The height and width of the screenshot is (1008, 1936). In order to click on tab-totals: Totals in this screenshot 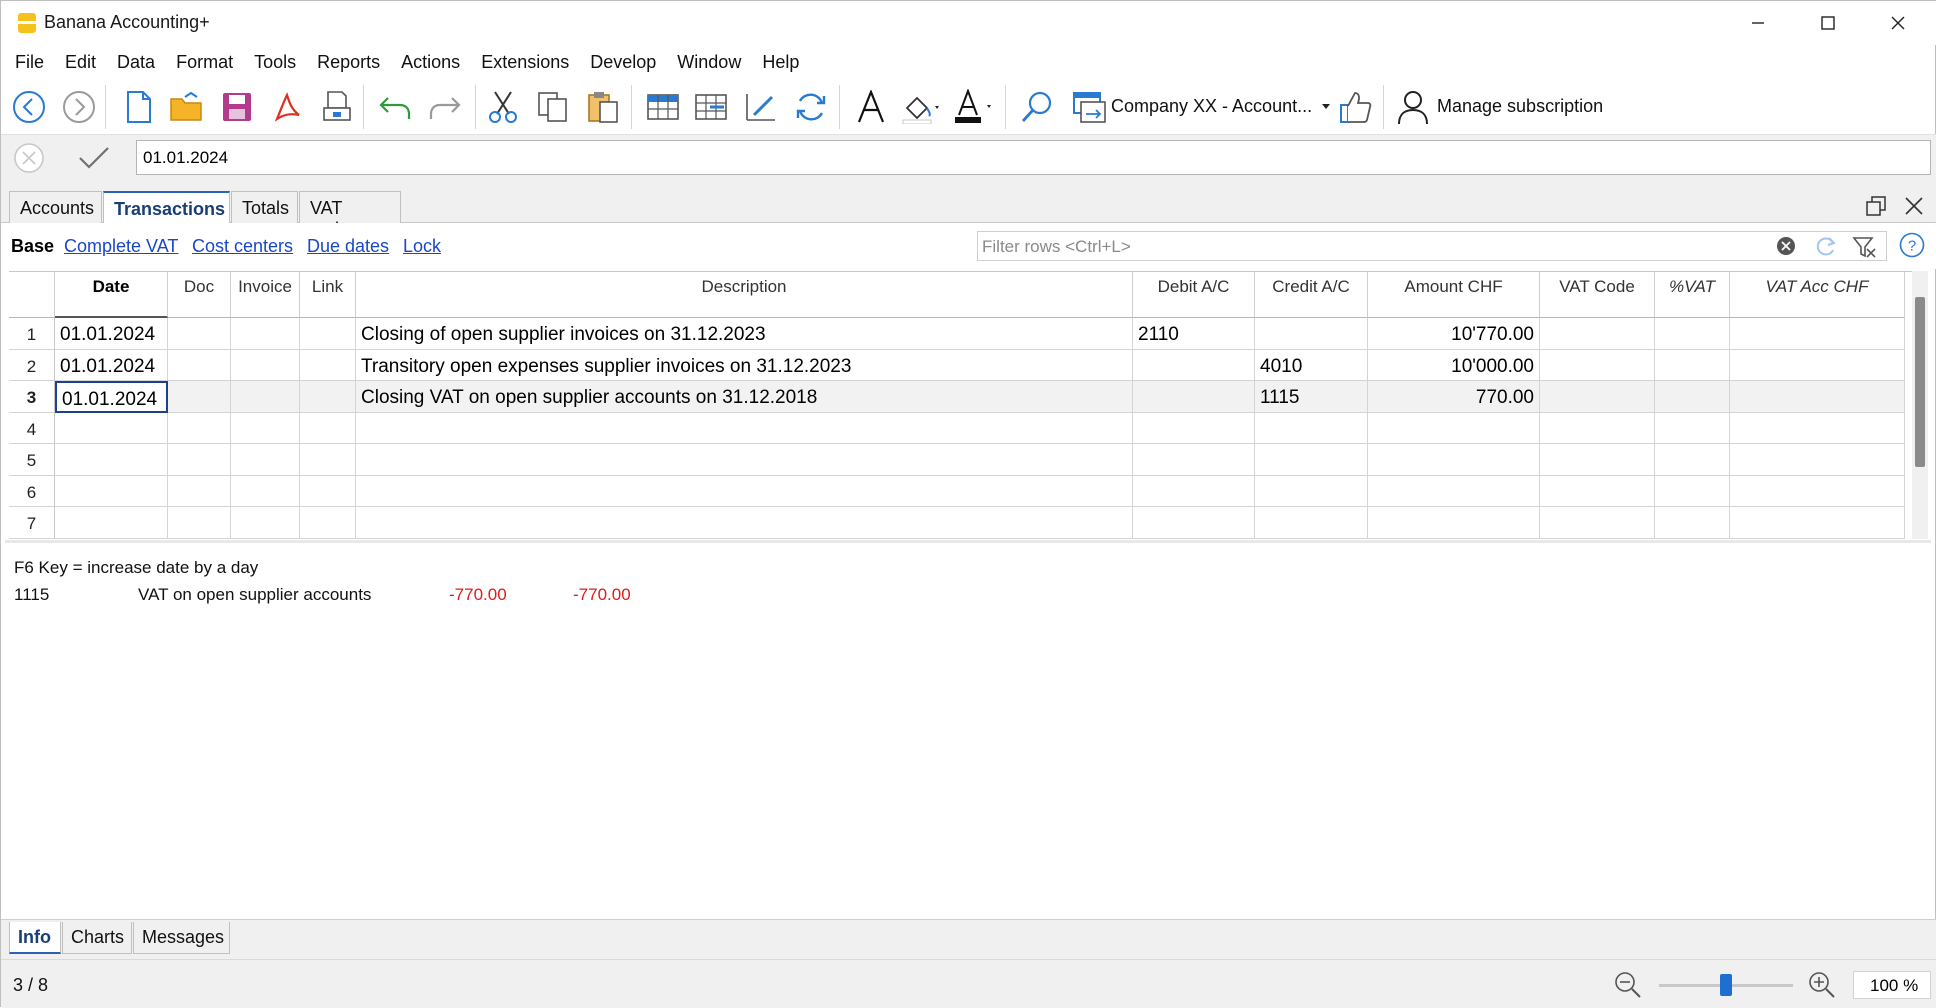, I will do `click(264, 207)`.